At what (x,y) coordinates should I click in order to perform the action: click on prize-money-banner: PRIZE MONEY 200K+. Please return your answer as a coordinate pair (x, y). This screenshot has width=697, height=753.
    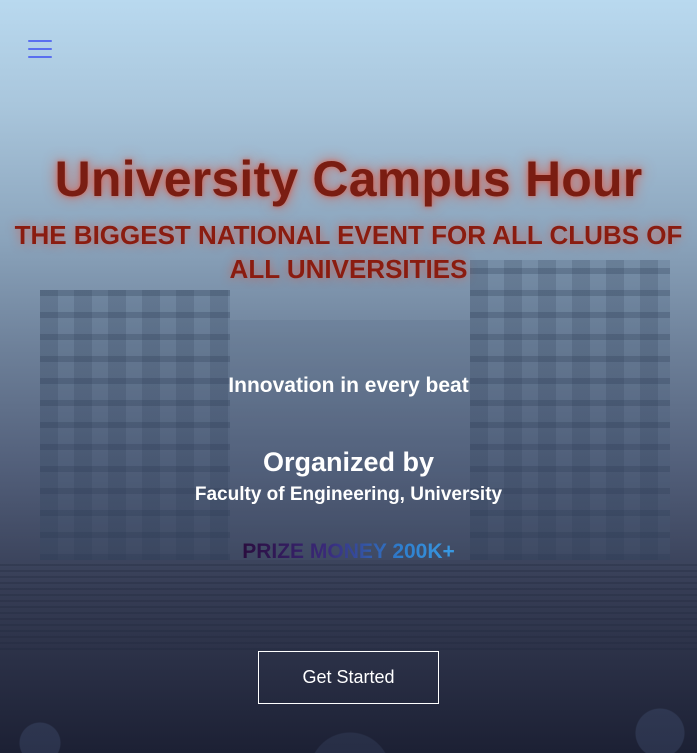
    Looking at the image, I should click on (348, 552).